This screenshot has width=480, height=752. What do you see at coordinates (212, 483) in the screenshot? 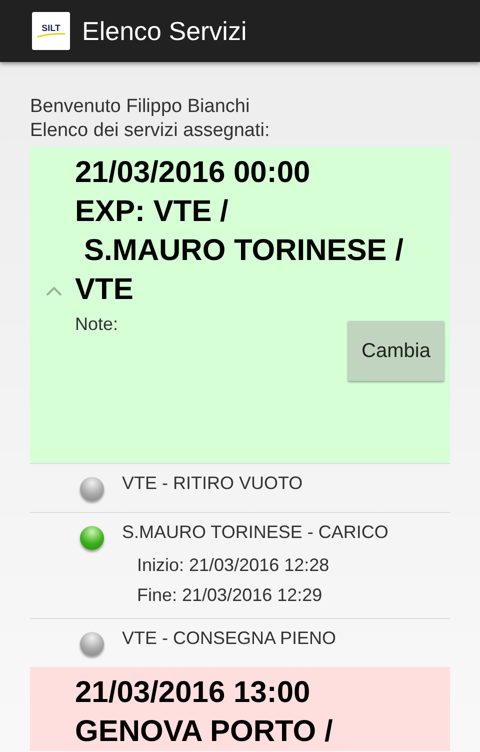
I see `step-label: VTE - RITIRO VUOTO` at bounding box center [212, 483].